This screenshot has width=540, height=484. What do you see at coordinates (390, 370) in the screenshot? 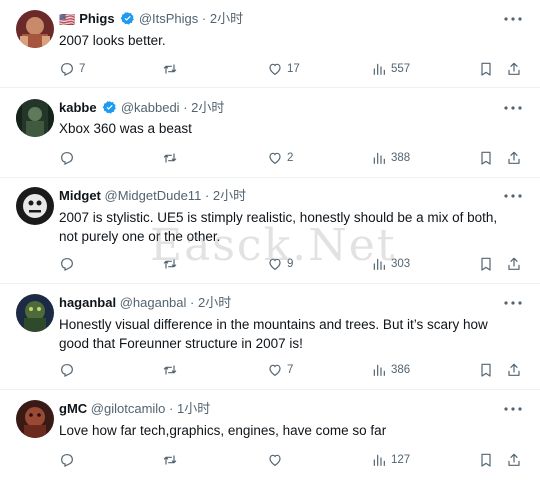
I see `views-button: 386` at bounding box center [390, 370].